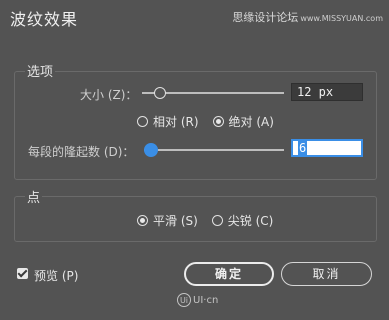 The width and height of the screenshot is (389, 320). Describe the element at coordinates (206, 300) in the screenshot. I see `uicn-logo-text: UI·cn` at that location.